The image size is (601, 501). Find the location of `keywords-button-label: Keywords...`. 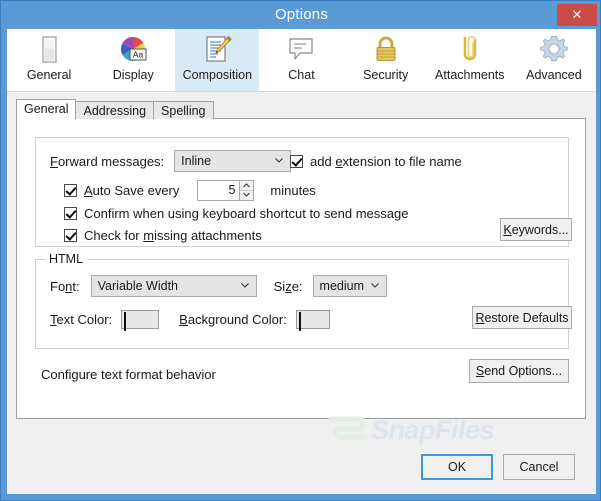

keywords-button-label: Keywords... is located at coordinates (536, 229).